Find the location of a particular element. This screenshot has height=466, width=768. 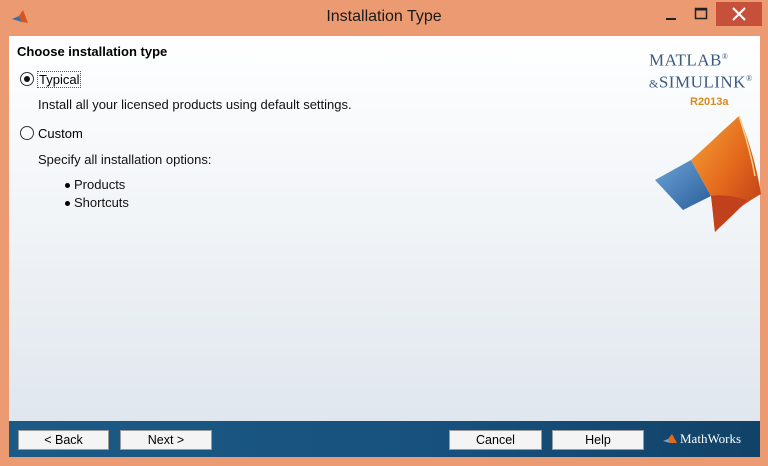

mathworks-wordmark: MathWorks is located at coordinates (711, 438).